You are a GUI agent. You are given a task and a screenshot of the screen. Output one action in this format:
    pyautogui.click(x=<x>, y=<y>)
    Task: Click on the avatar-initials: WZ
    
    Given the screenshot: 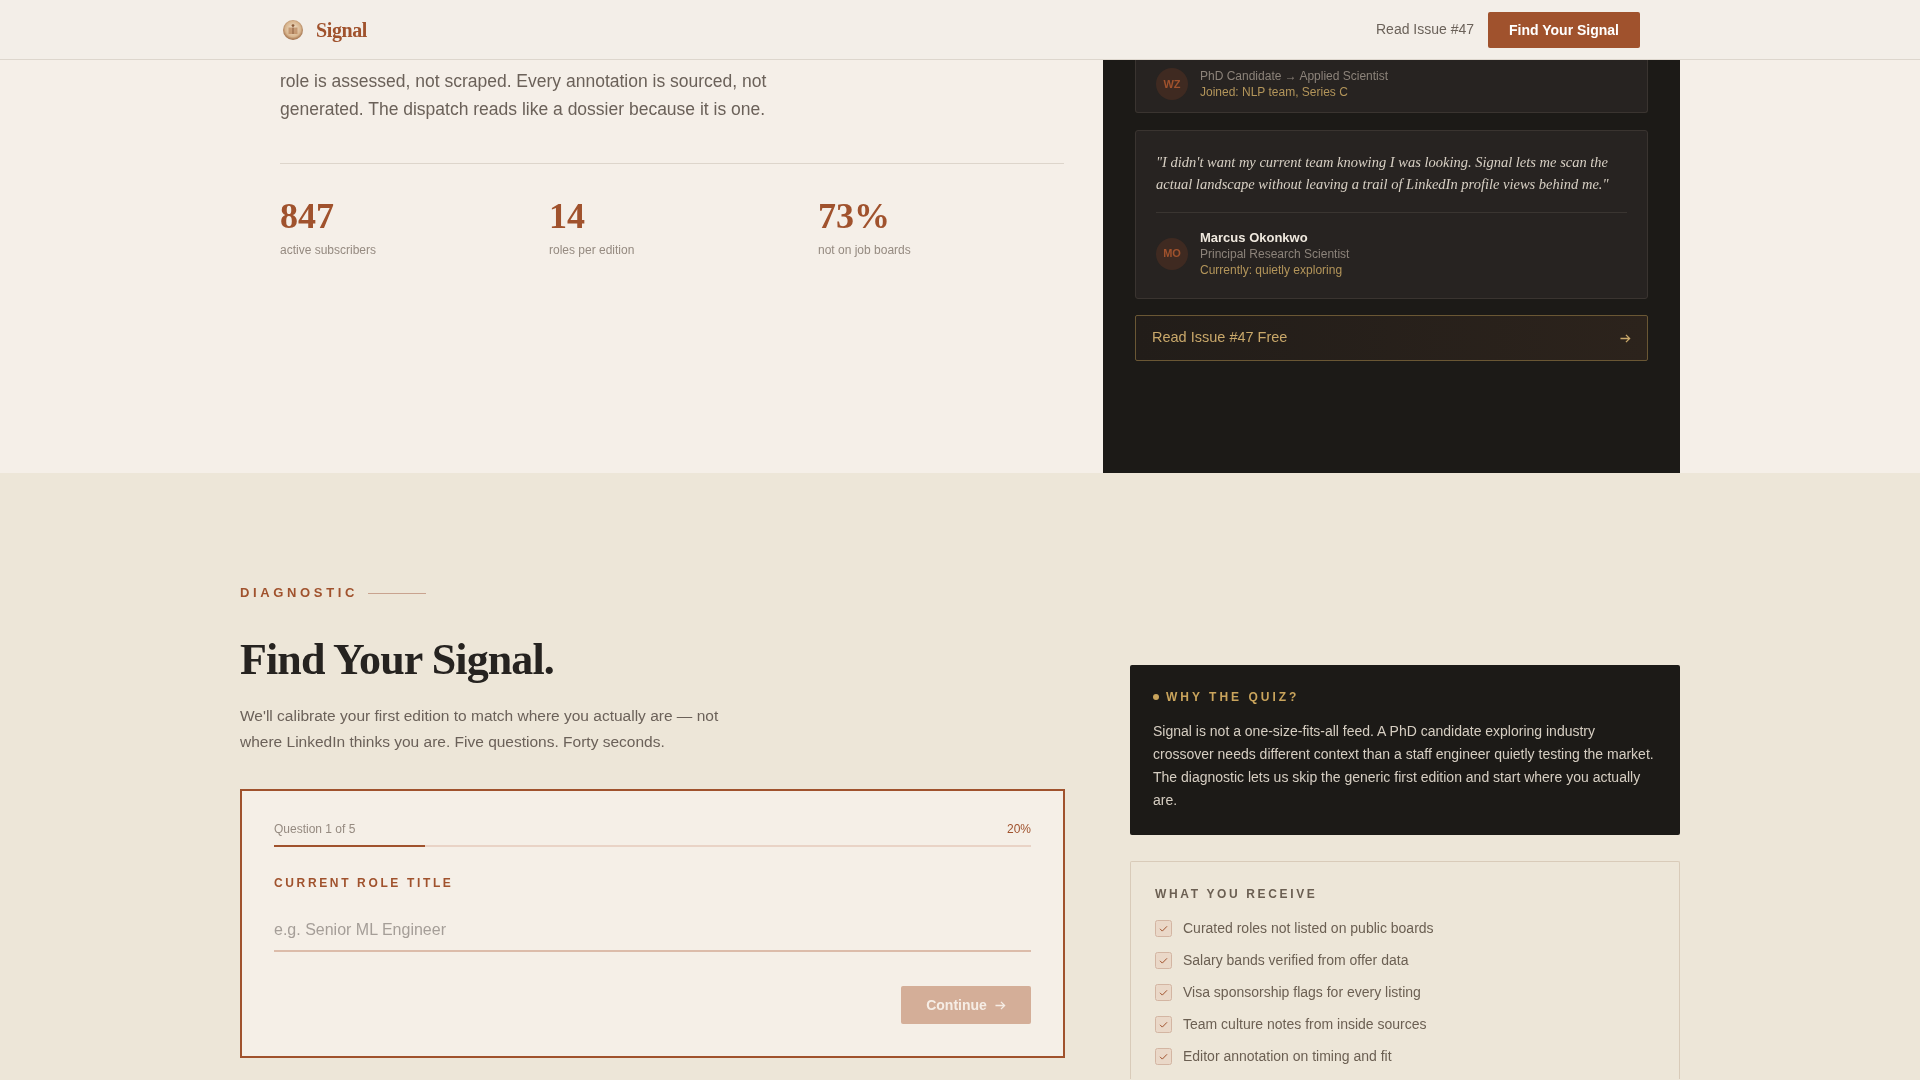 What is the action you would take?
    pyautogui.click(x=1172, y=84)
    